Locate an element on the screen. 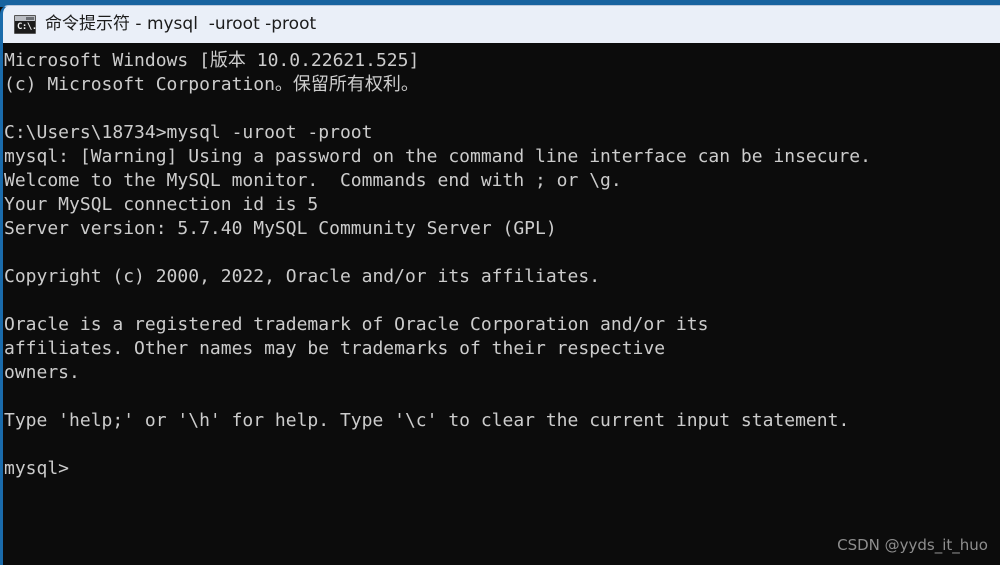  cmd-icon-glyph: C:\. is located at coordinates (27, 27).